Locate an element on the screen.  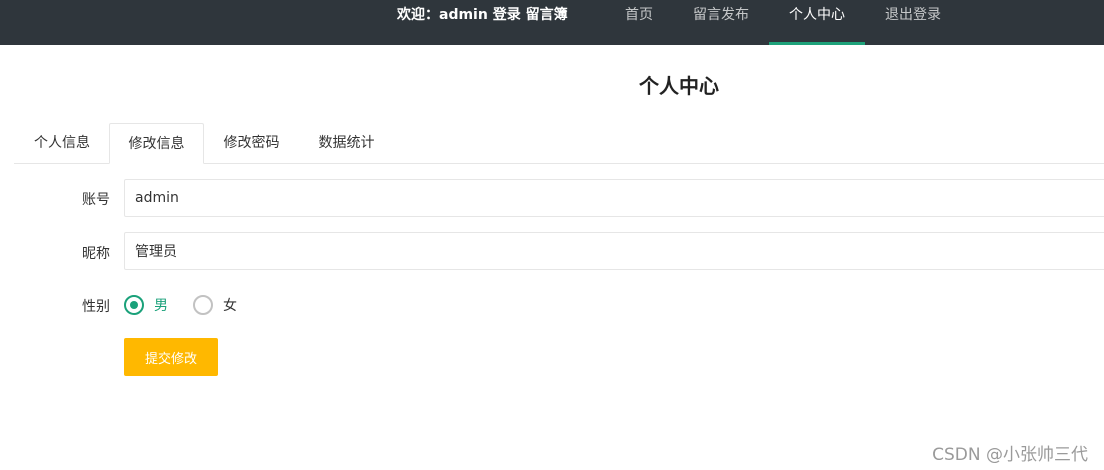
gender-radio-male: 男 is located at coordinates (146, 305).